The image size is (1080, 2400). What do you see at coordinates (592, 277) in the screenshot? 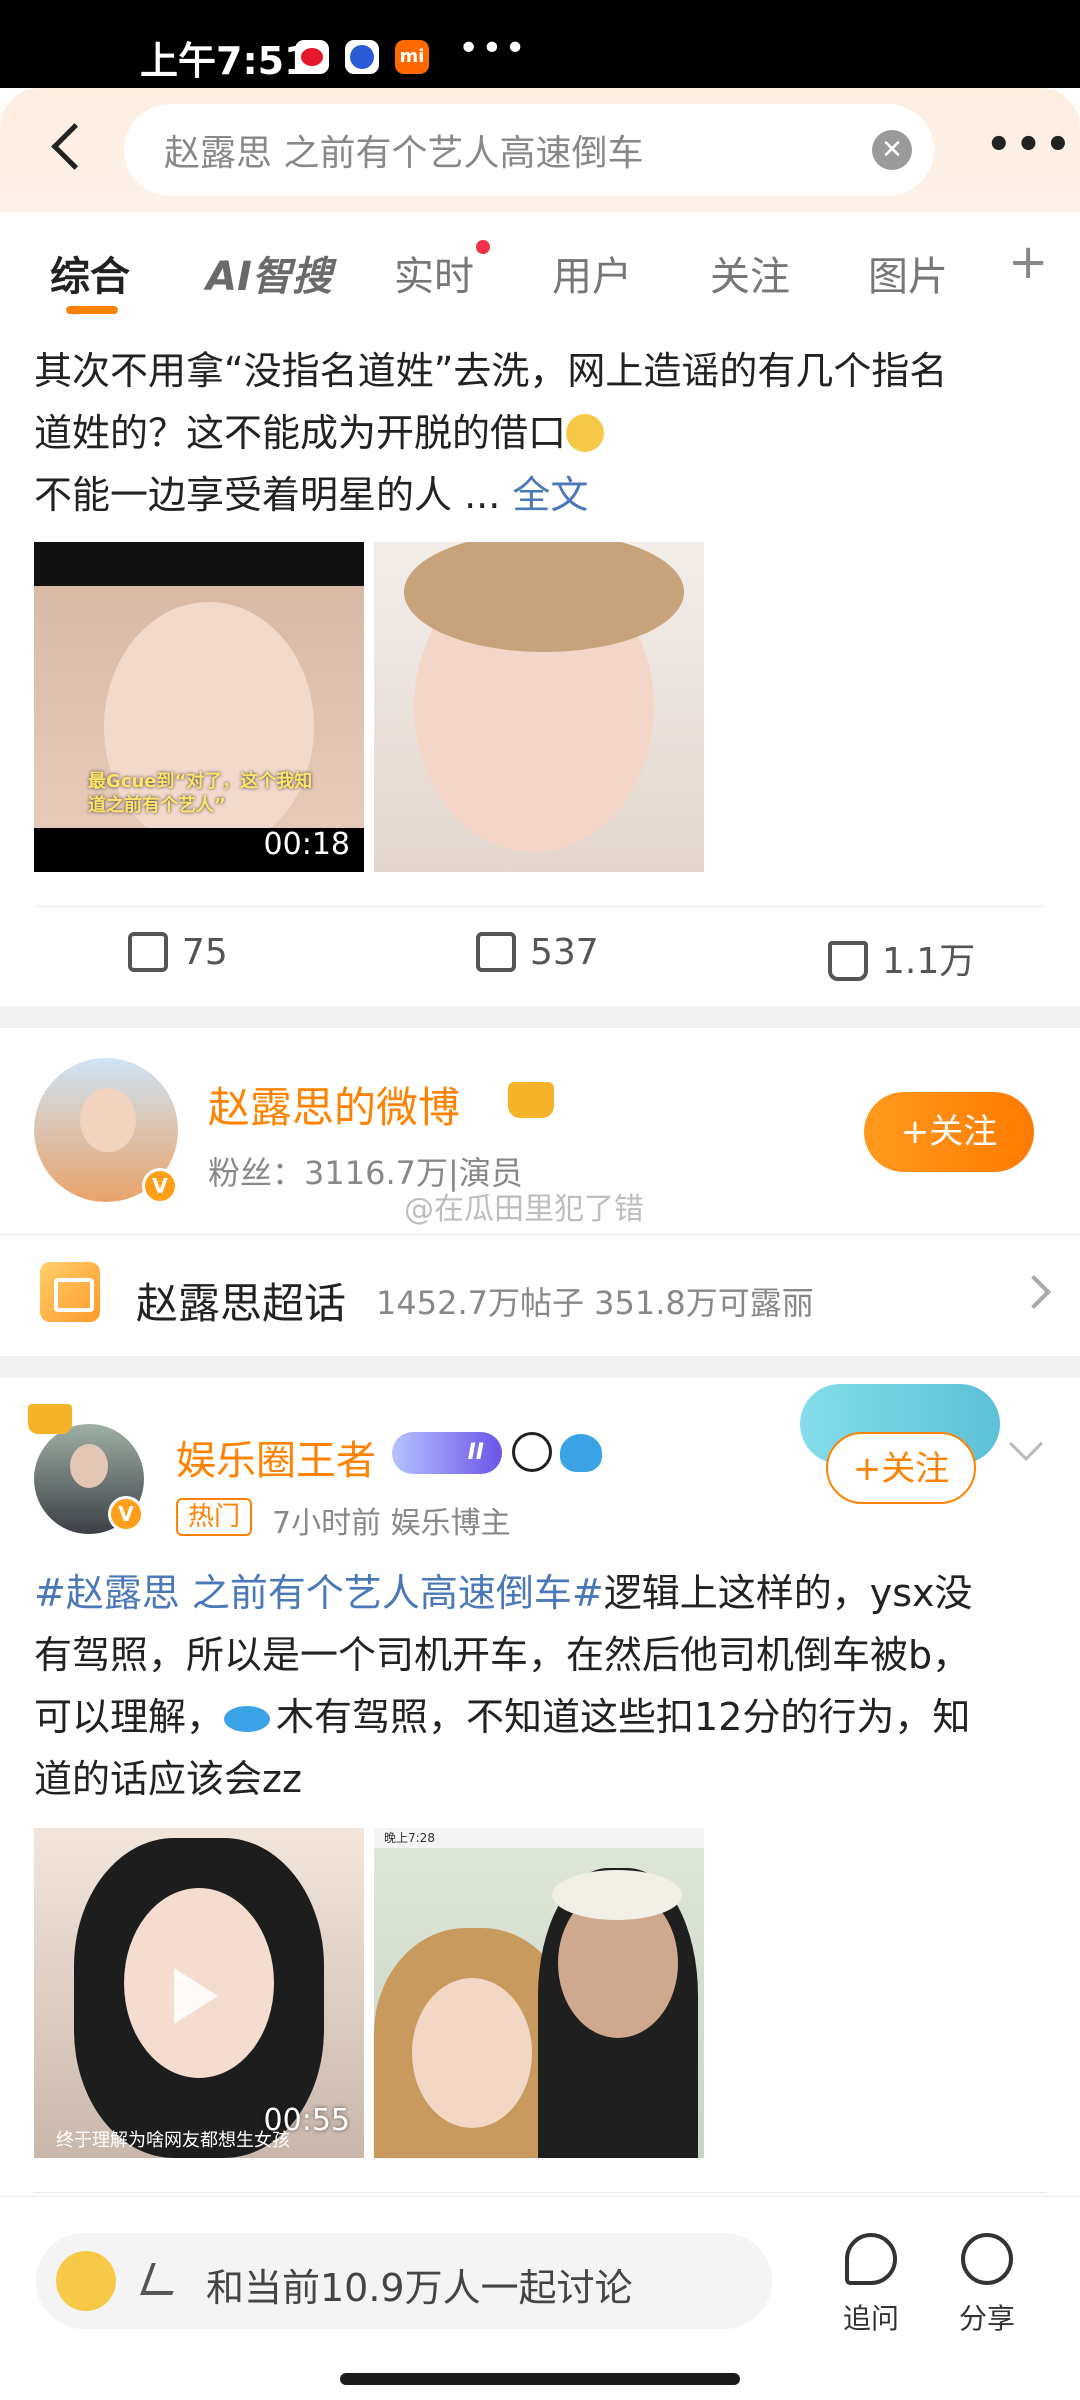
I see `tab-label: 用户` at bounding box center [592, 277].